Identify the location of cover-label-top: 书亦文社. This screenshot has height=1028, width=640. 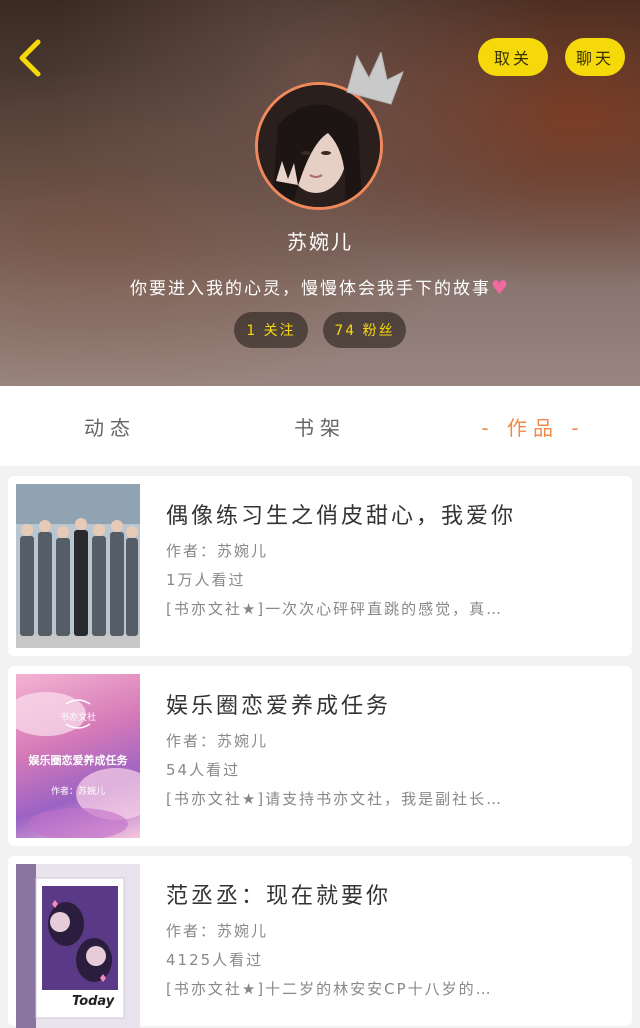
(77, 718).